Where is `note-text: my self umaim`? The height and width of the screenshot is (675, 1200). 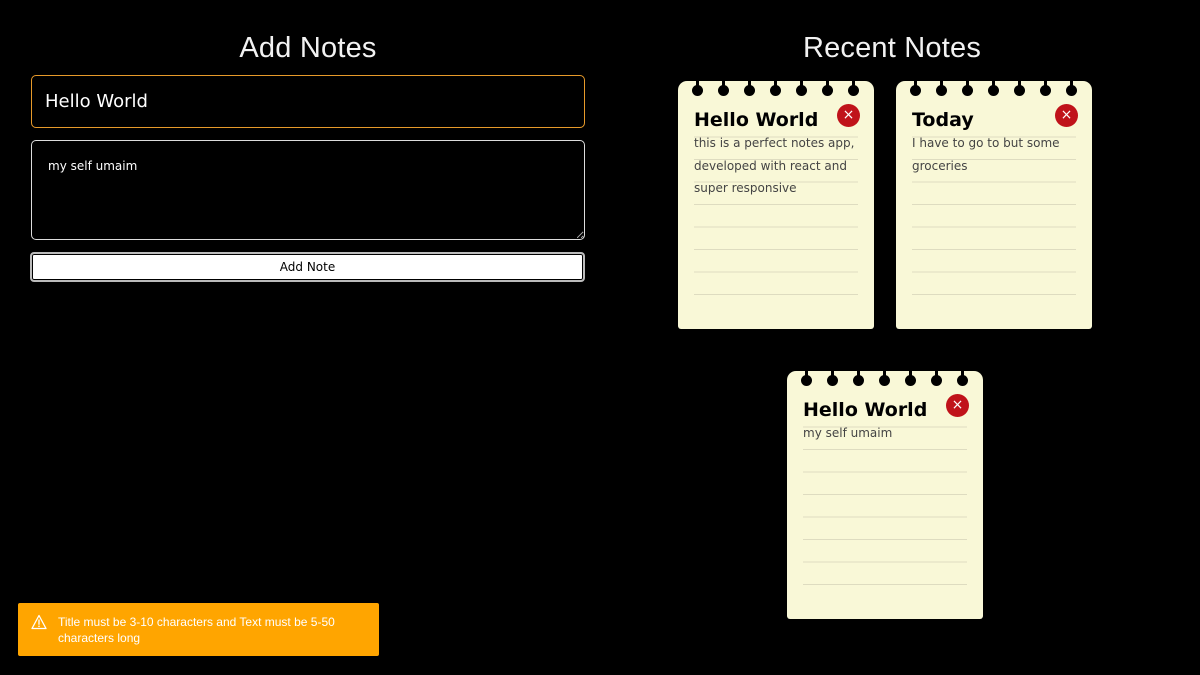
note-text: my self umaim is located at coordinates (848, 433).